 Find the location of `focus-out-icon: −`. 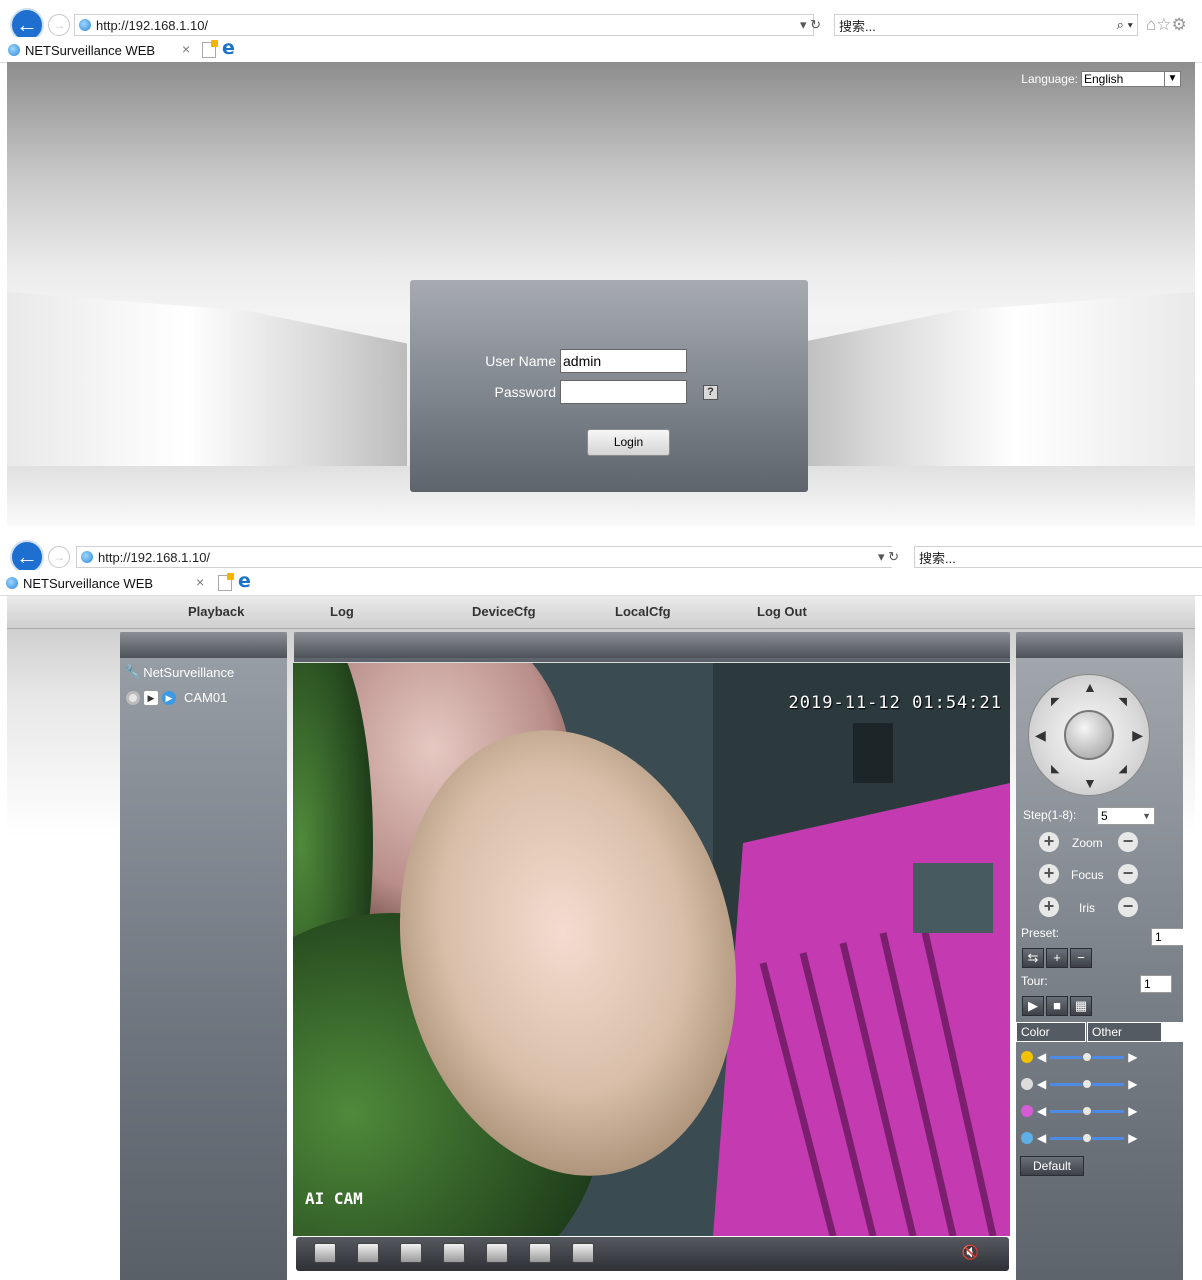

focus-out-icon: − is located at coordinates (1128, 874).